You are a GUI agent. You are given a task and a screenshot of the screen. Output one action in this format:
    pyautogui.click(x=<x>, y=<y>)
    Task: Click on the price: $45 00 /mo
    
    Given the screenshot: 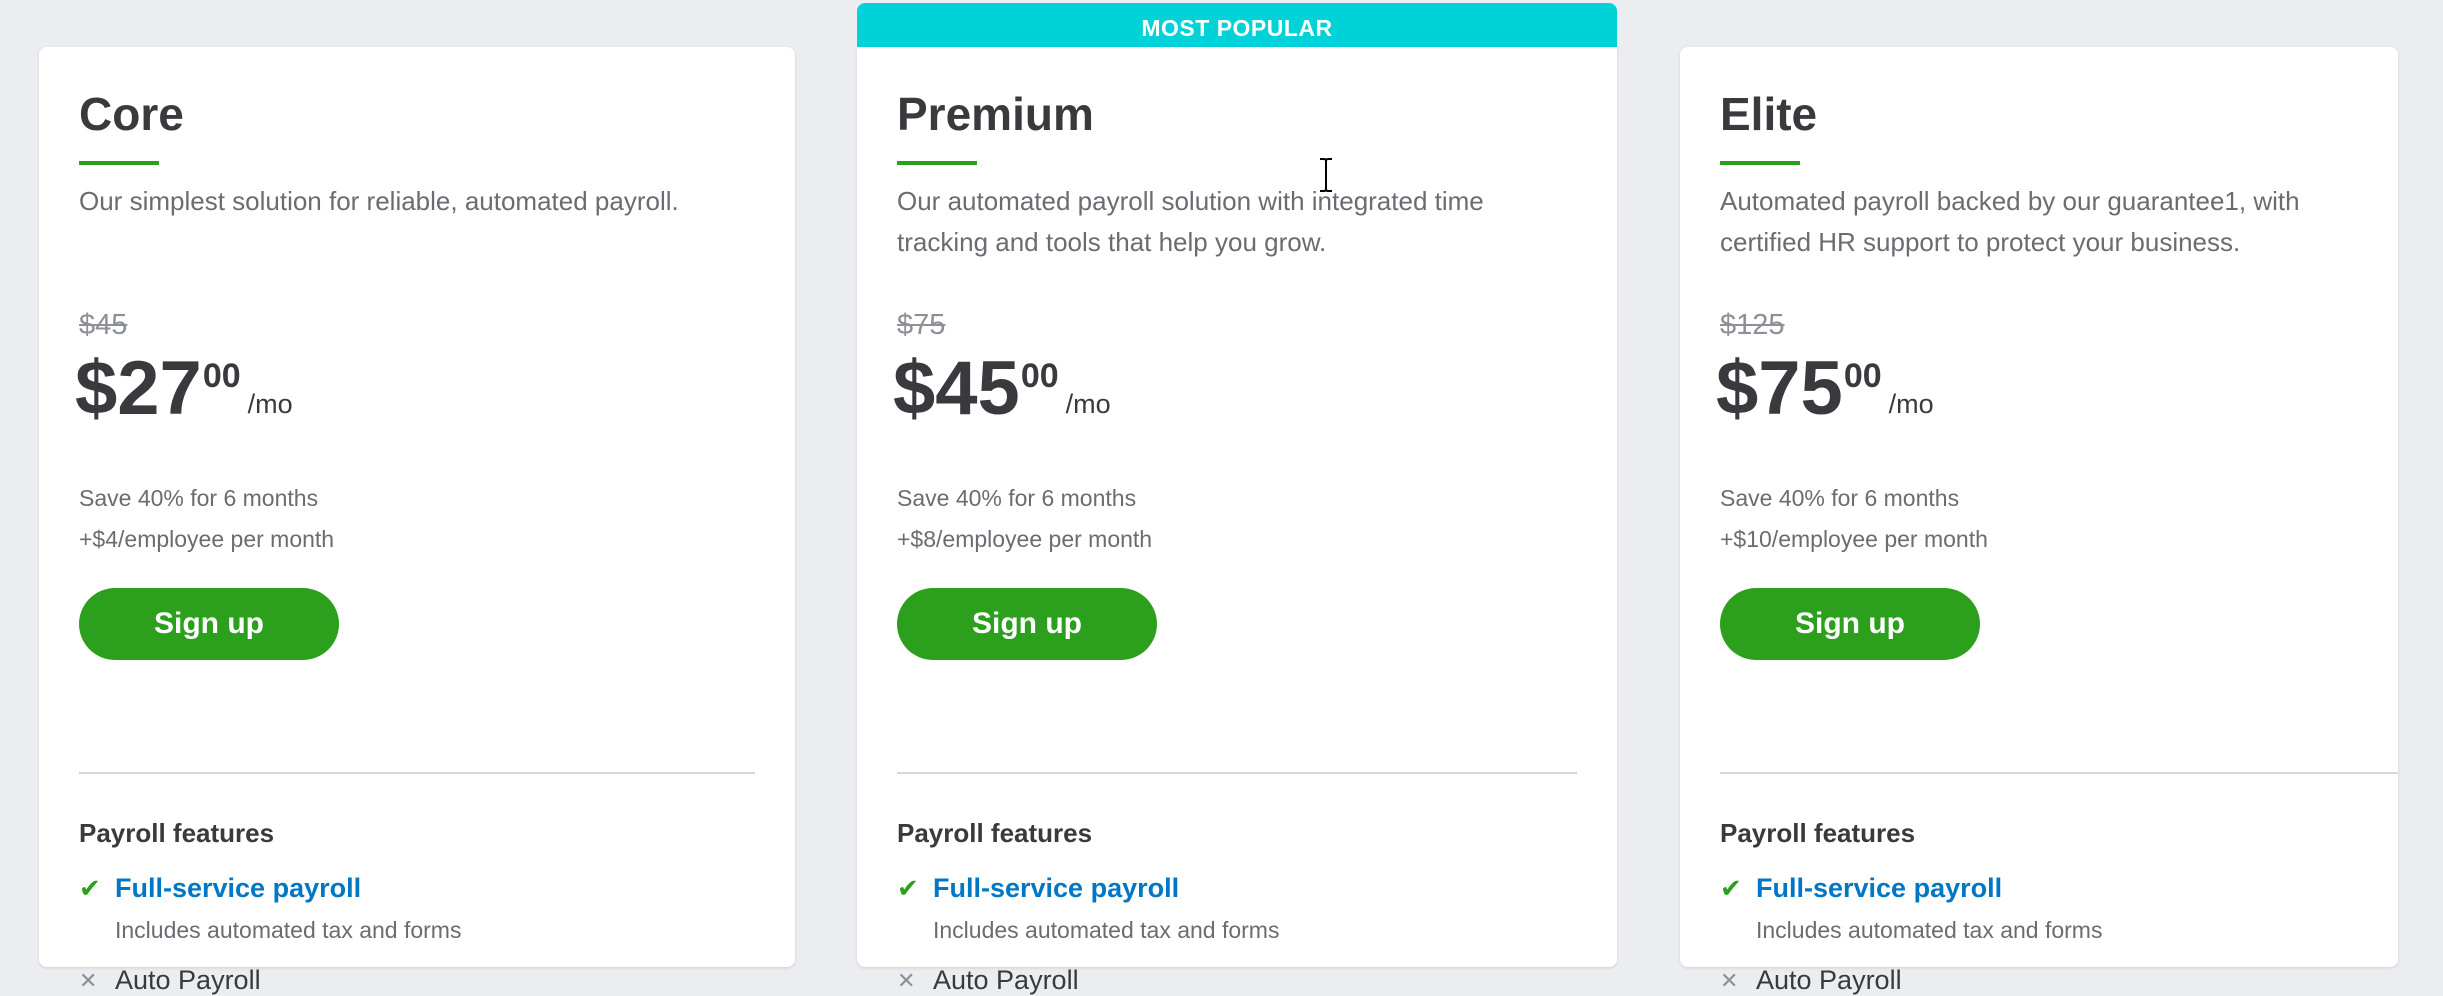 What is the action you would take?
    pyautogui.click(x=1002, y=389)
    